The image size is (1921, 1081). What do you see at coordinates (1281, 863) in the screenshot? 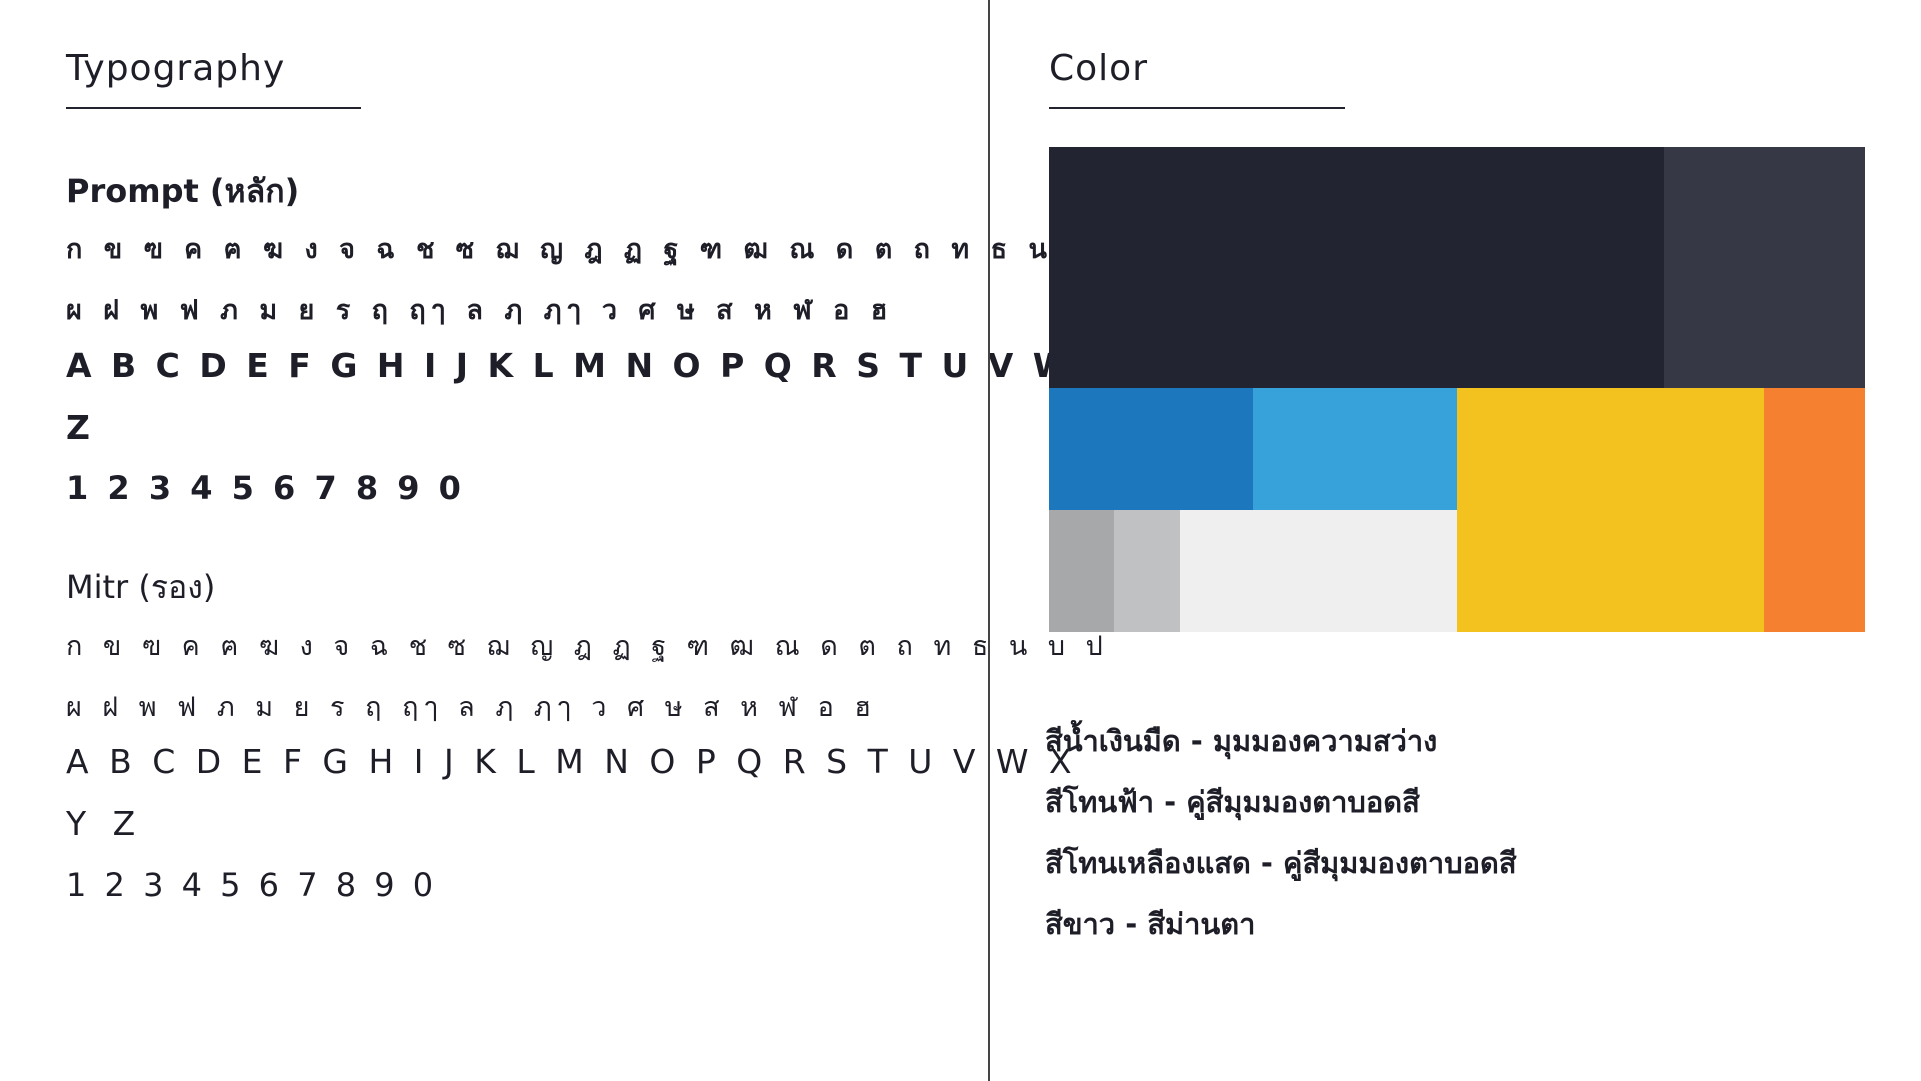
I see `color-description-yellow-orange: สีโทนเหลืองแสด - คู่สีมุมมองตาบอดสี` at bounding box center [1281, 863].